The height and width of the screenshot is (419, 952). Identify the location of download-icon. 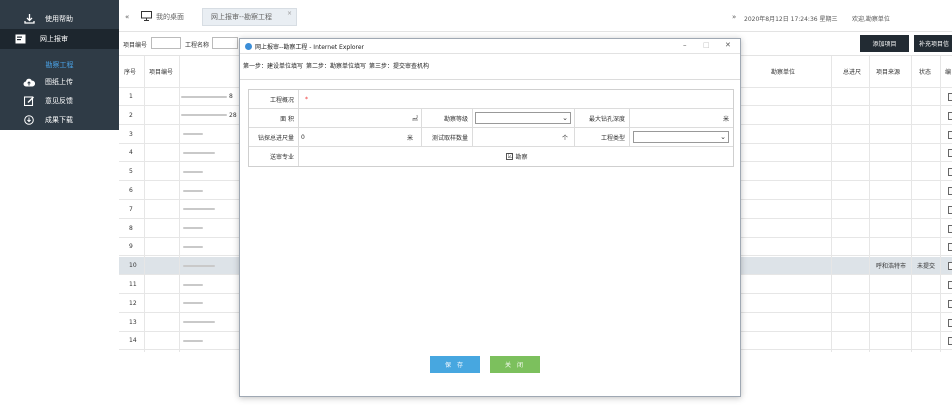
(29, 19).